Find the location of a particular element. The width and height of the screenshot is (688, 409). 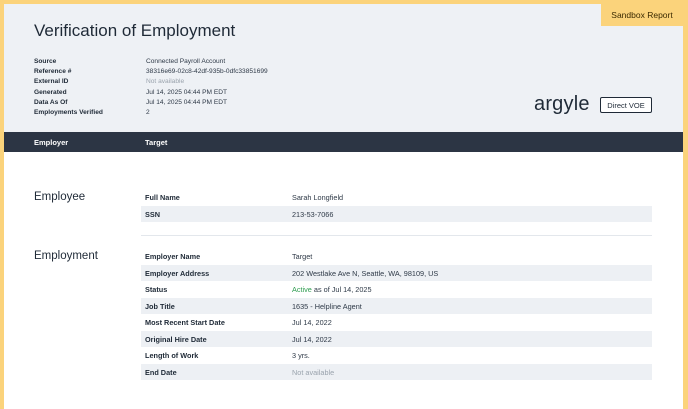

row-label: Original Hire Date is located at coordinates (176, 339).